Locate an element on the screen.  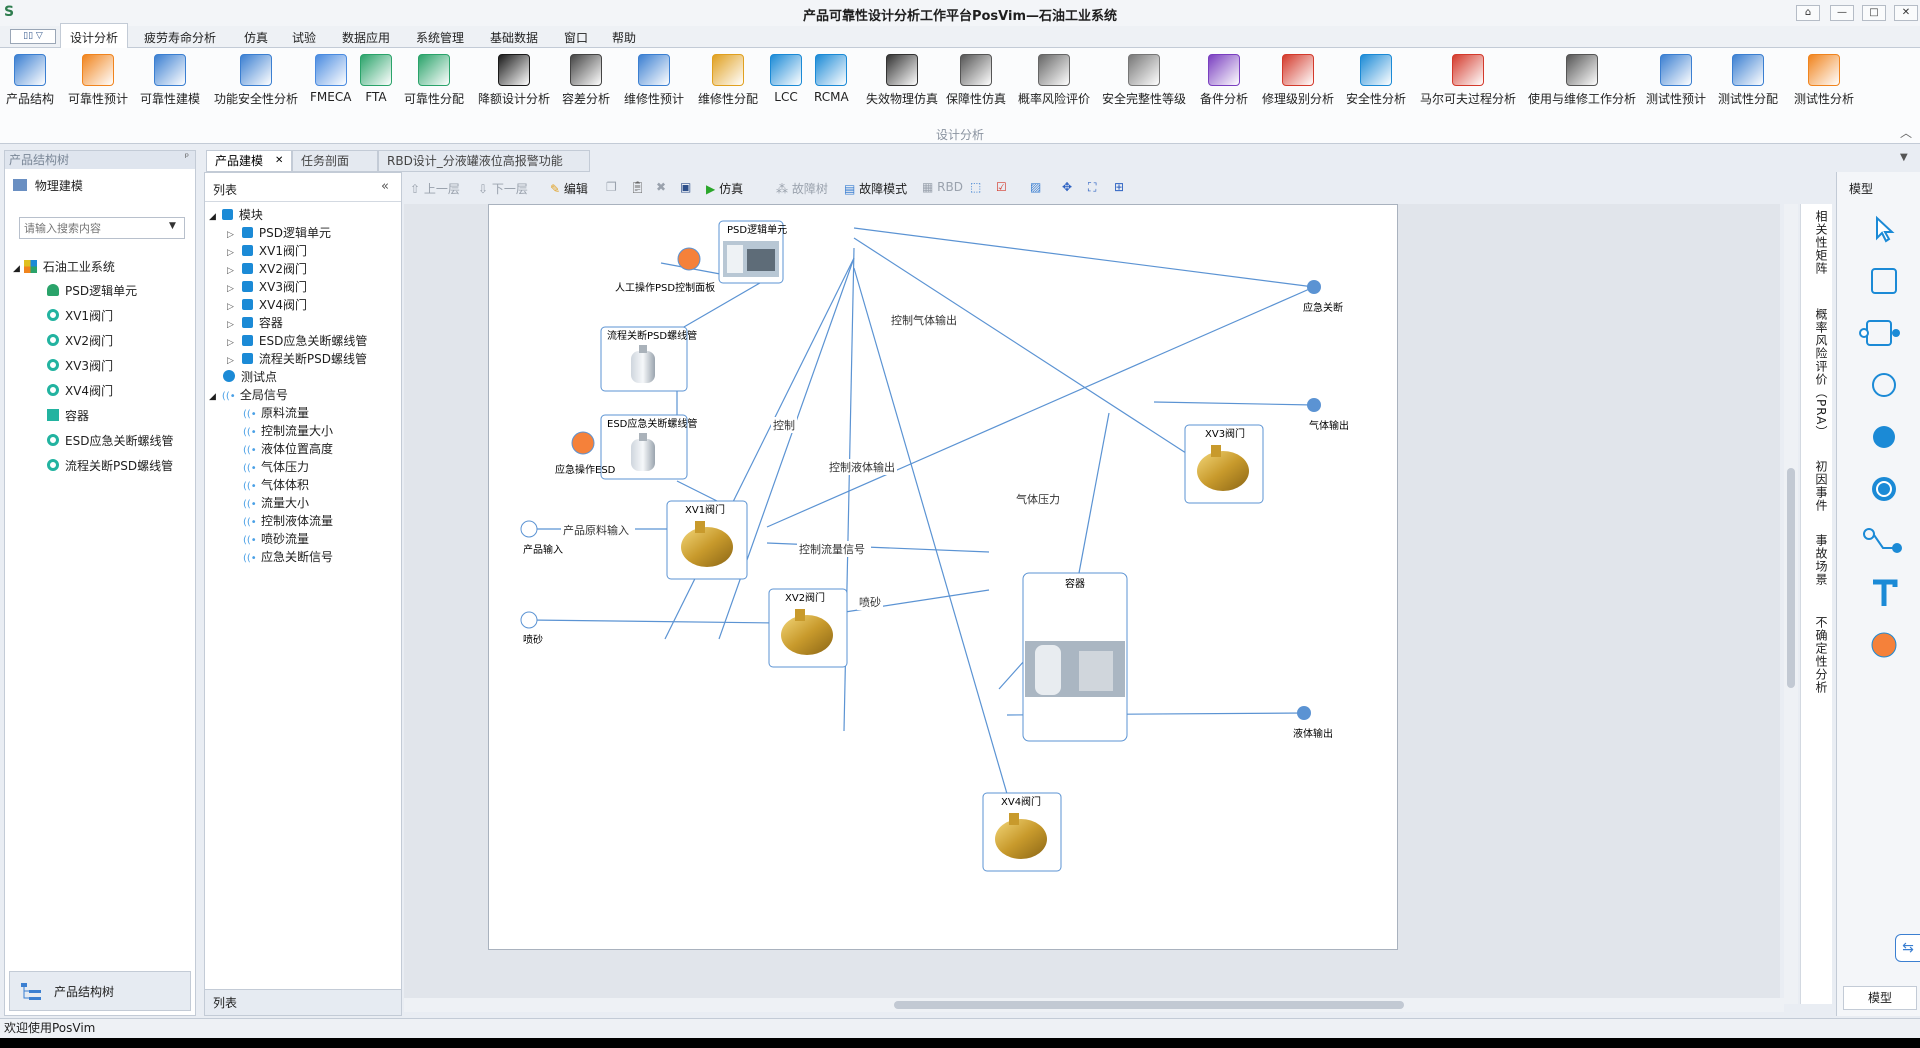
component-xv4: XV4阀门 is located at coordinates (1022, 832).